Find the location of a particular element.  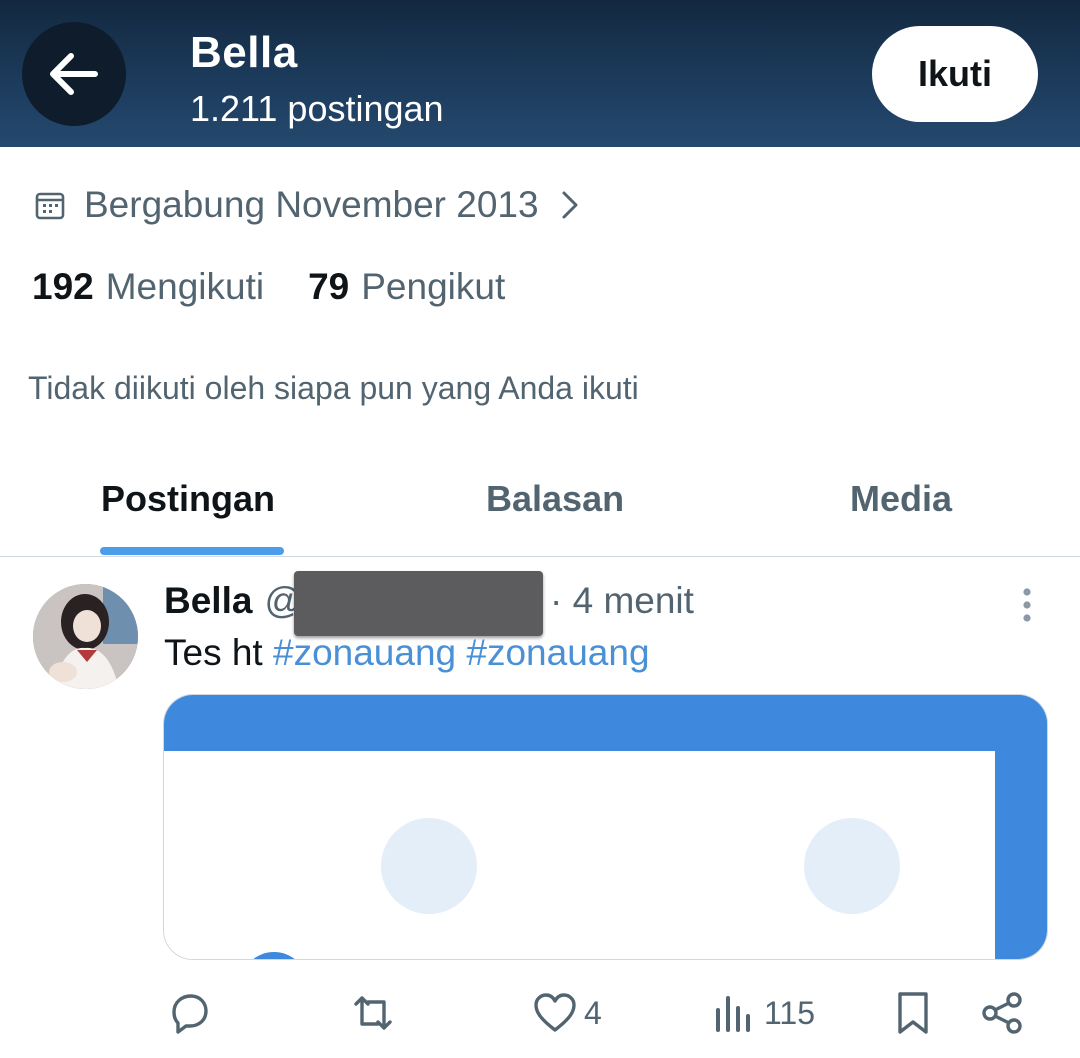

calendar-icon is located at coordinates (50, 206).